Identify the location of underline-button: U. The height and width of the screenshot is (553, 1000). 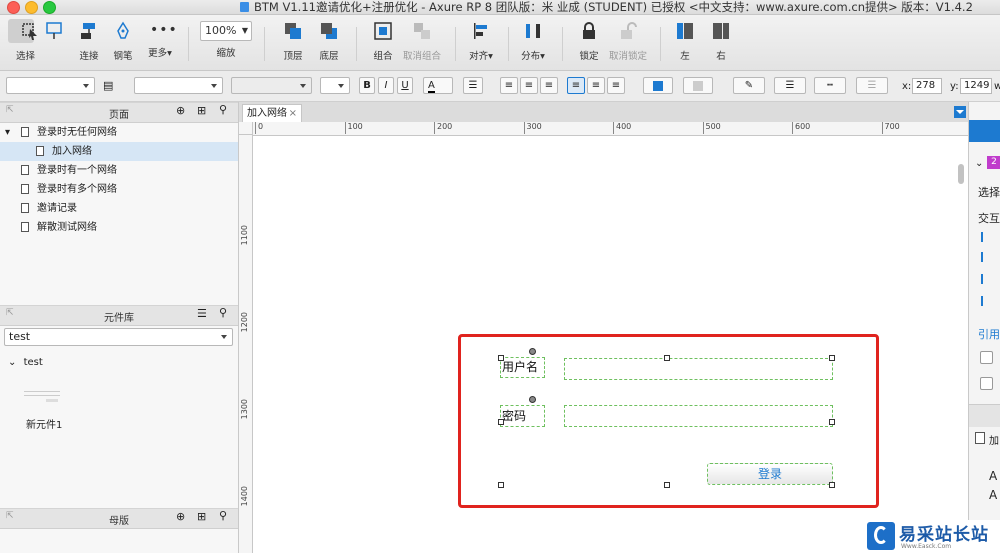
(405, 85).